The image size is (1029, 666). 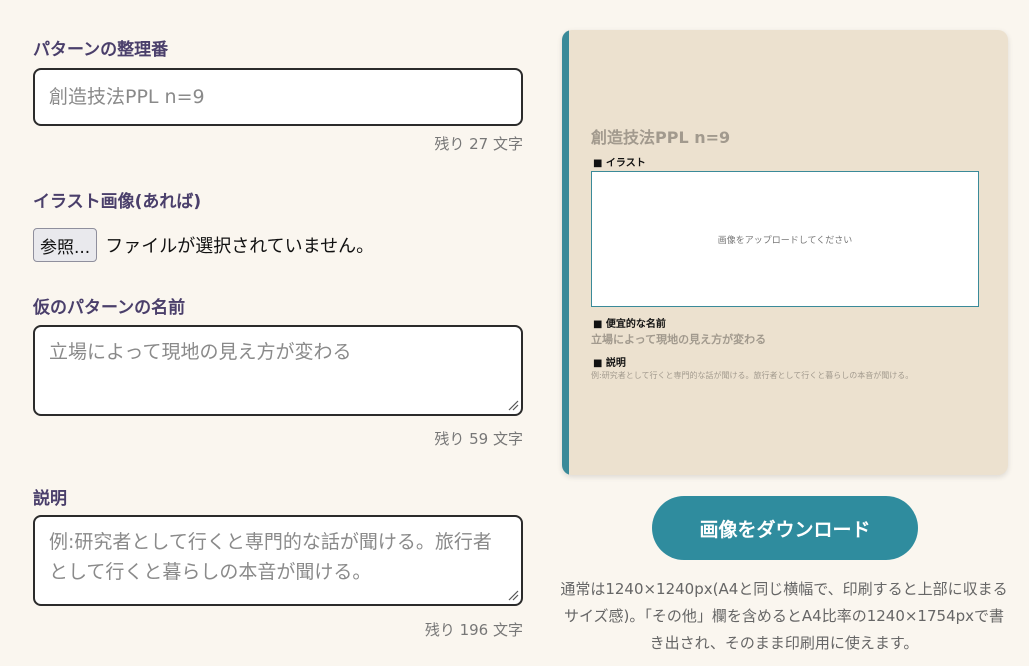 What do you see at coordinates (661, 137) in the screenshot?
I see `preview-title: 創造技法PPL n=9` at bounding box center [661, 137].